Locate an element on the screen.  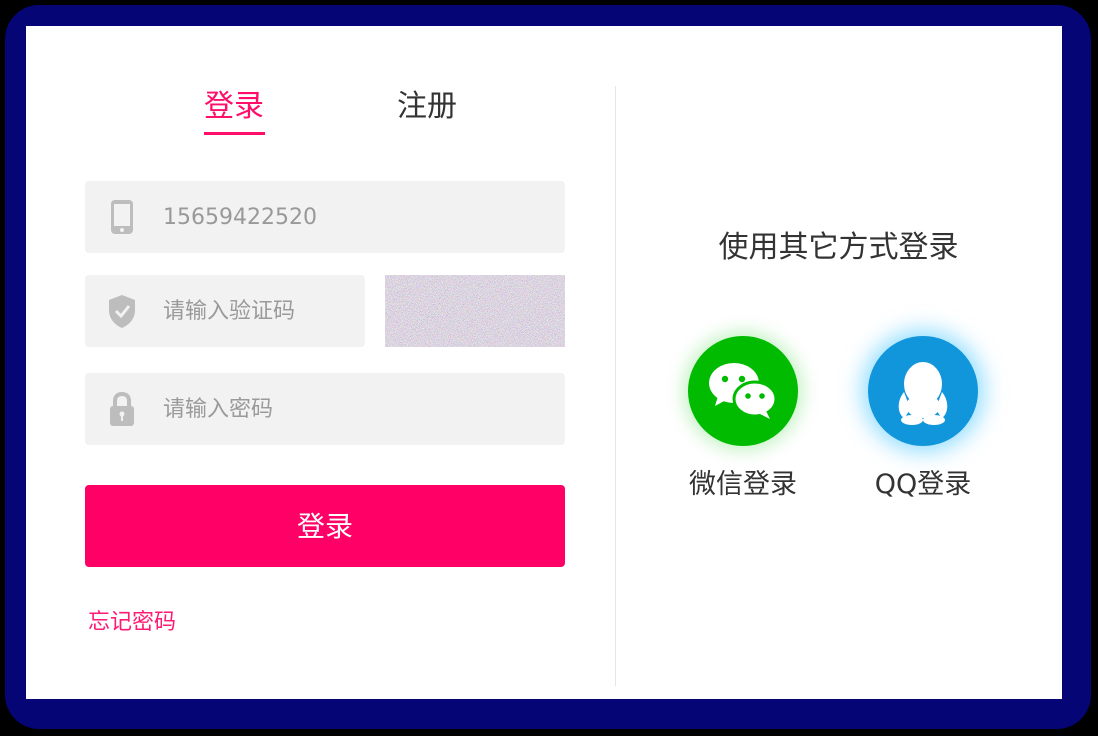
verification-code-input is located at coordinates (258, 311).